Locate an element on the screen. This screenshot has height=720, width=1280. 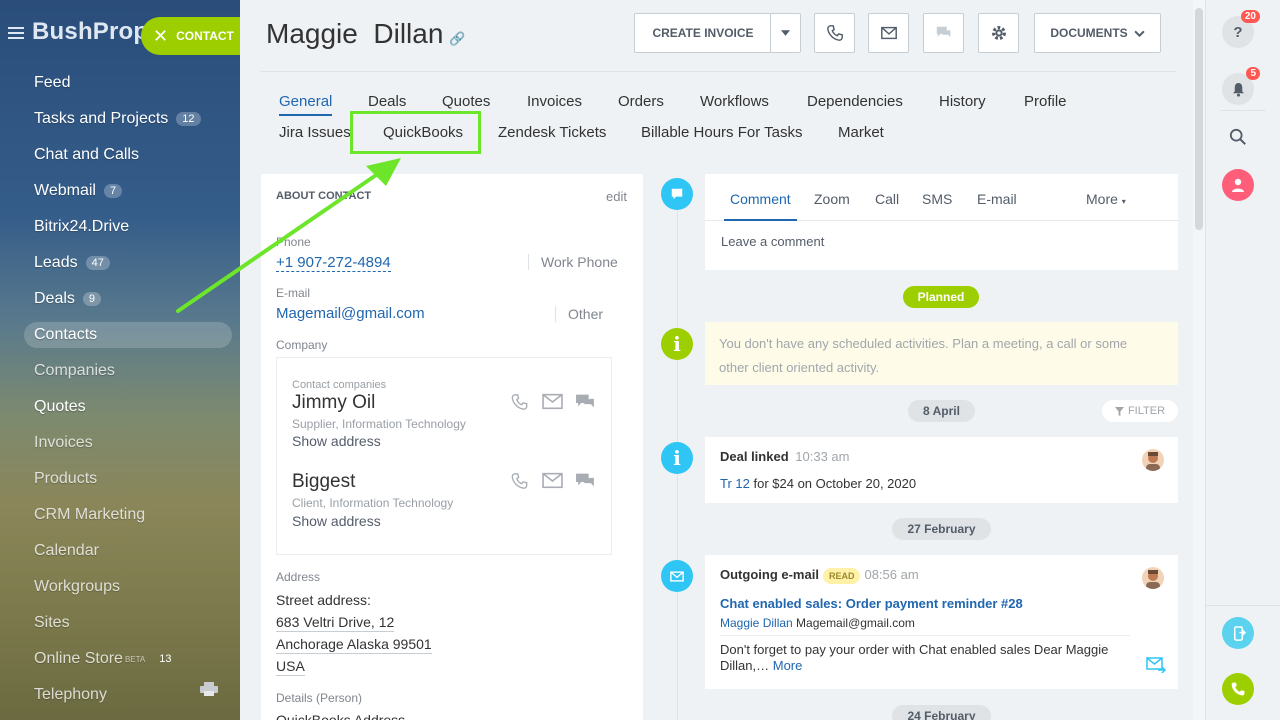
company-name: Biggest is located at coordinates (323, 482).